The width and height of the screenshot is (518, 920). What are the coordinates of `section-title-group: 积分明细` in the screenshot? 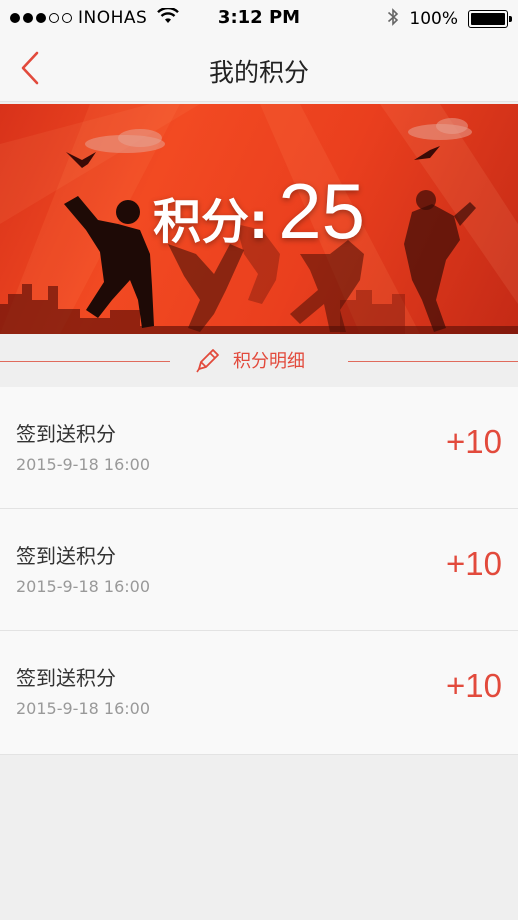 It's located at (250, 360).